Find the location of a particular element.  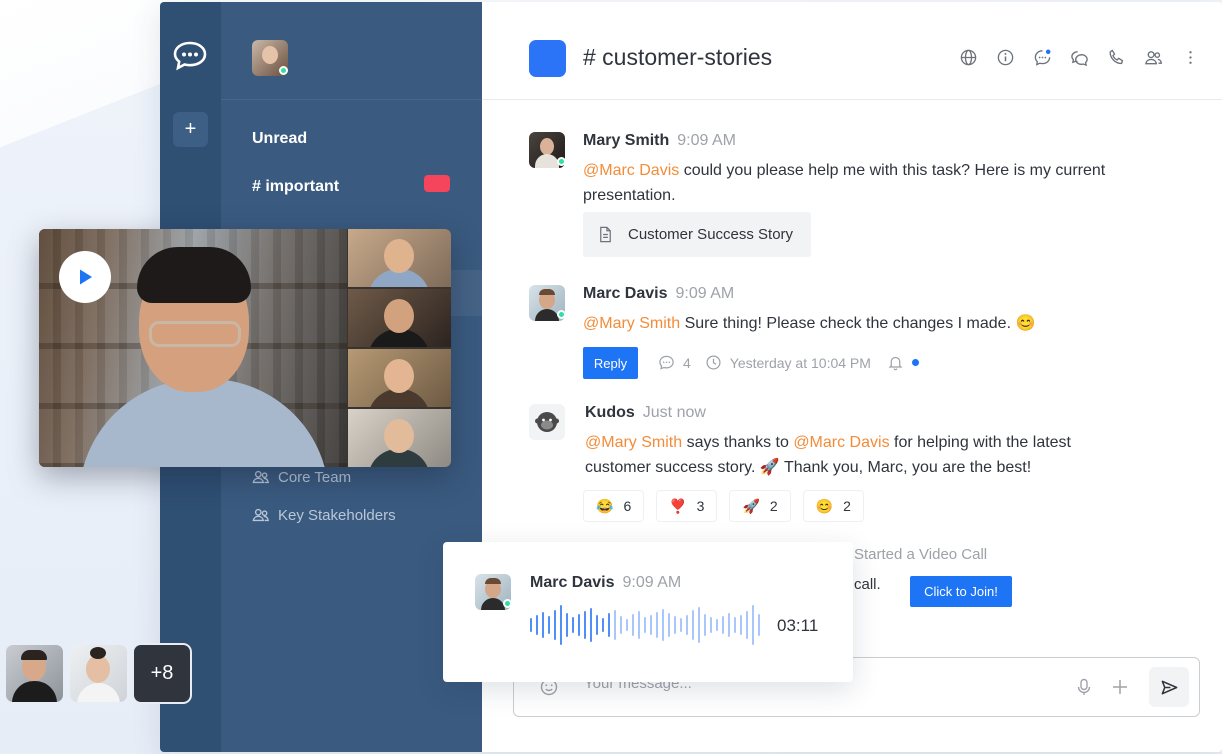

info-icon is located at coordinates (1005, 57).